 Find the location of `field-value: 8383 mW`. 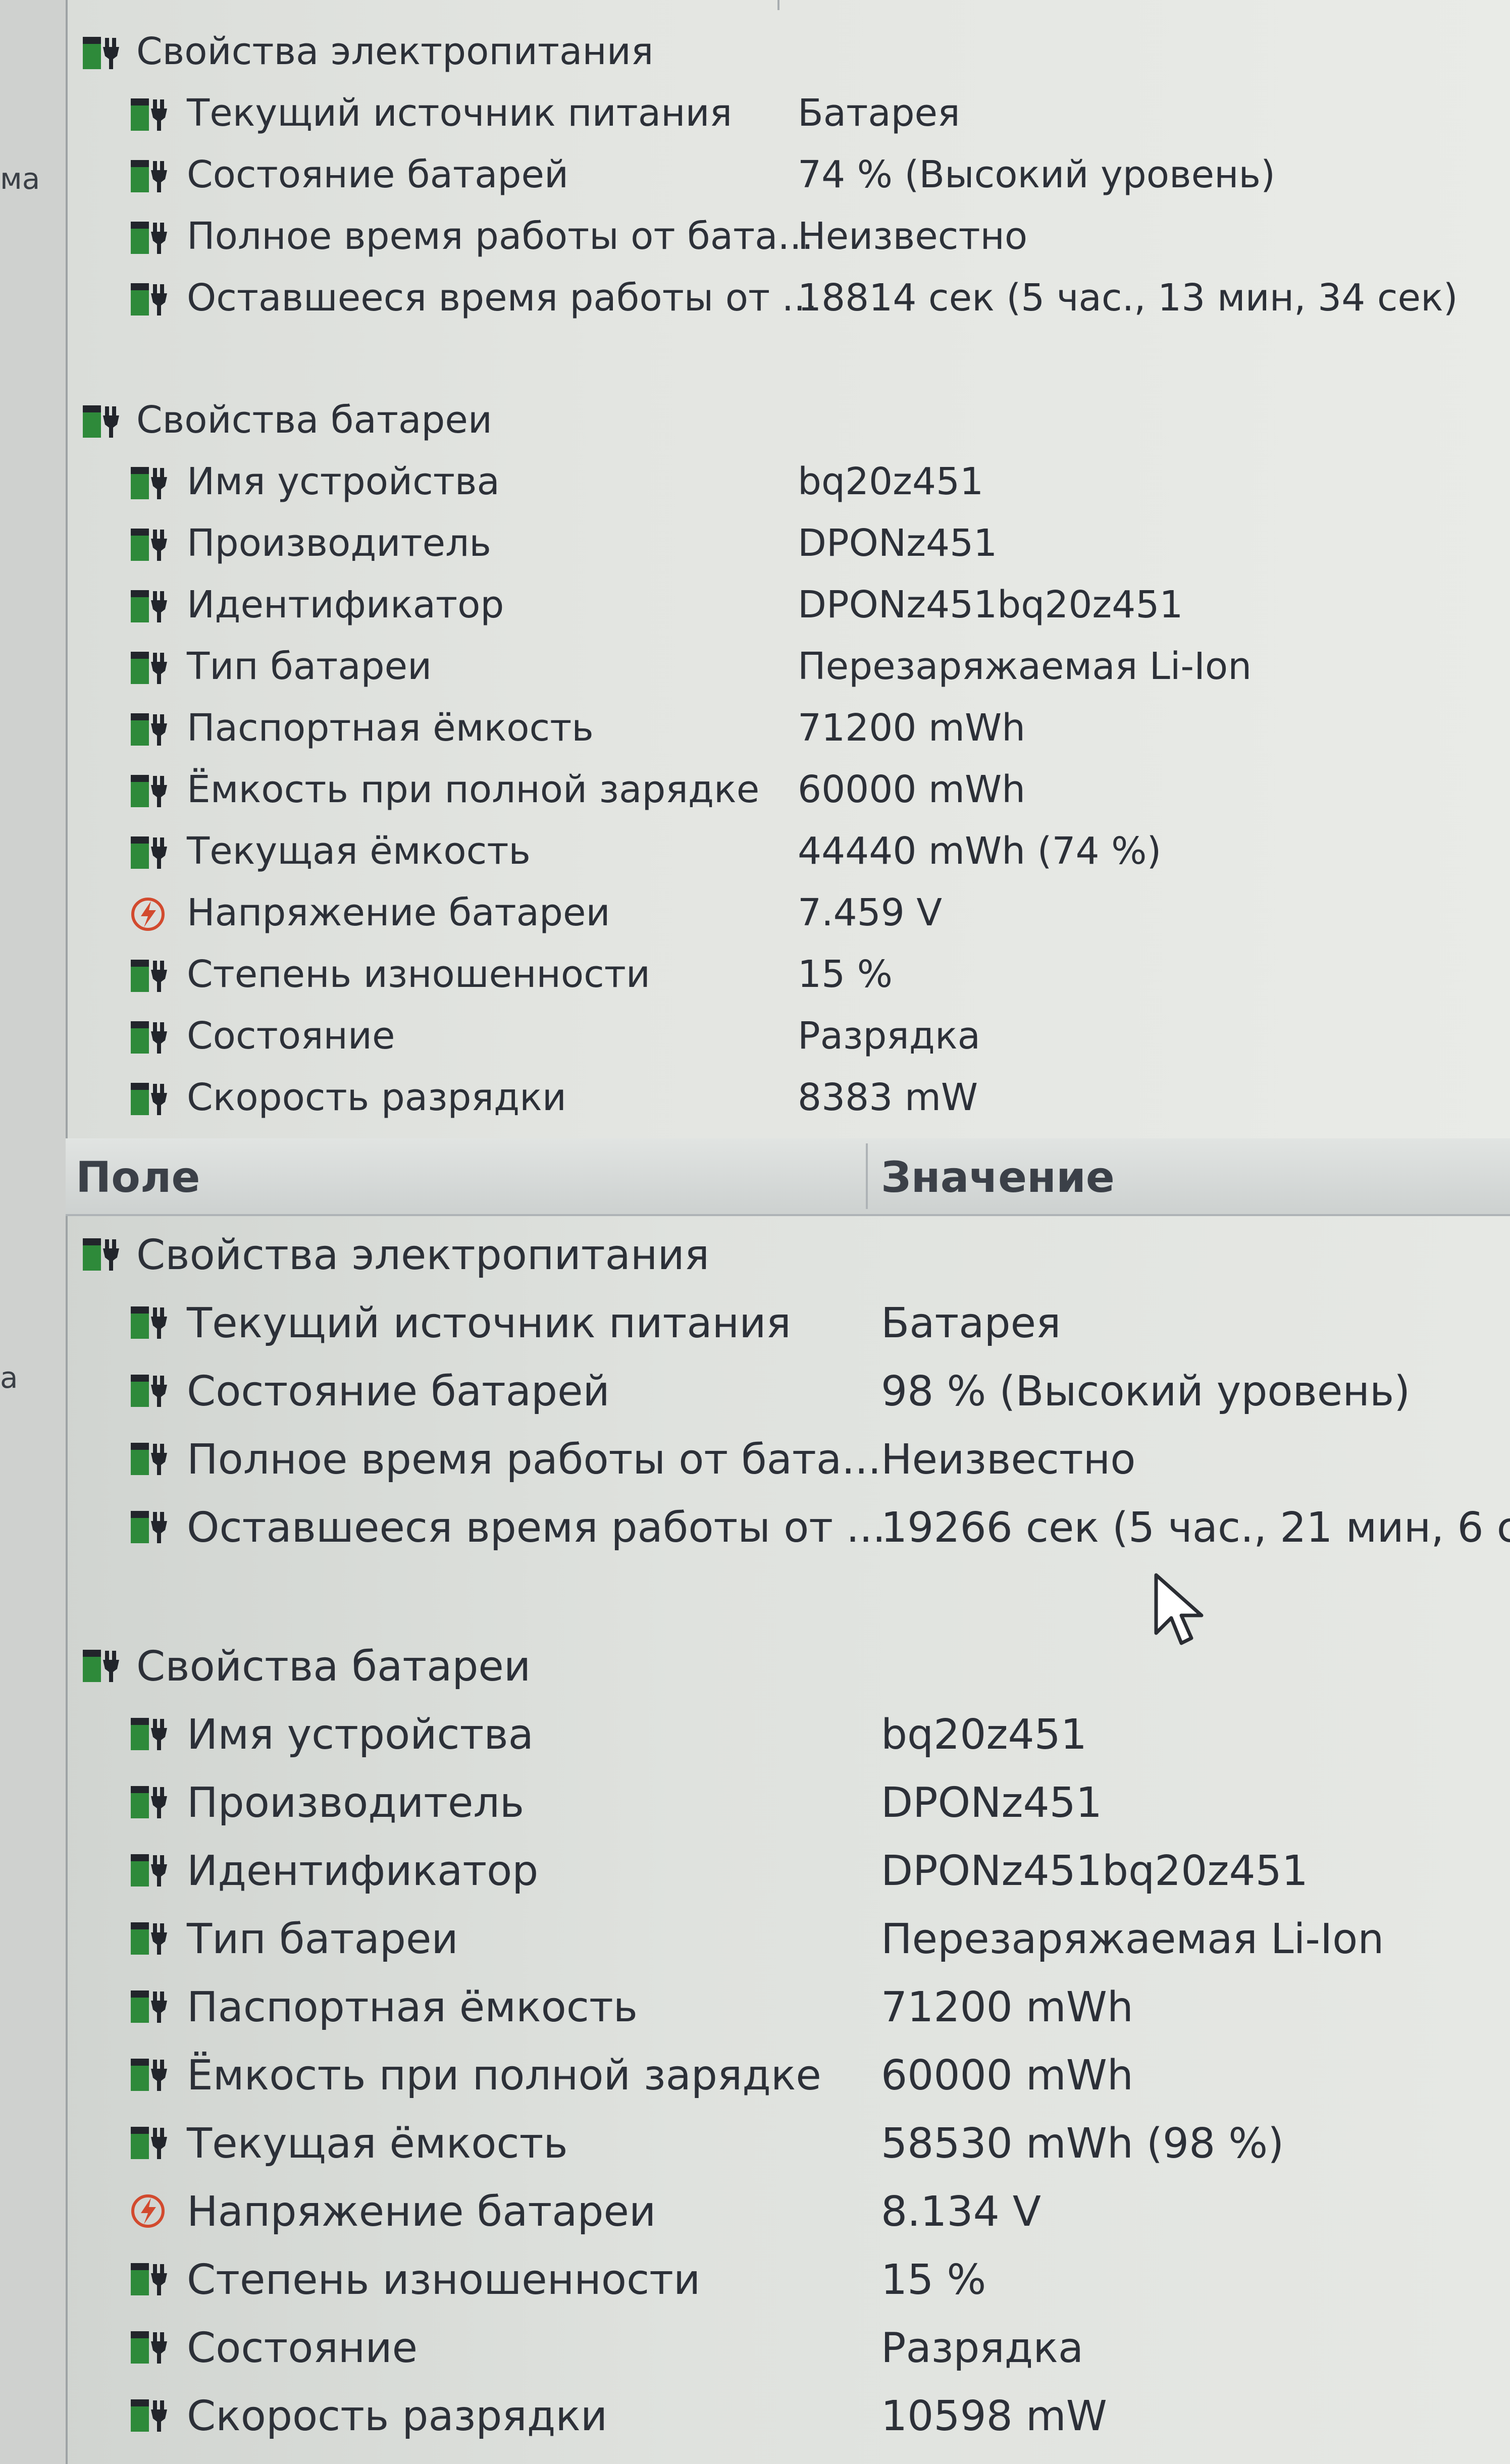

field-value: 8383 mW is located at coordinates (888, 1097).